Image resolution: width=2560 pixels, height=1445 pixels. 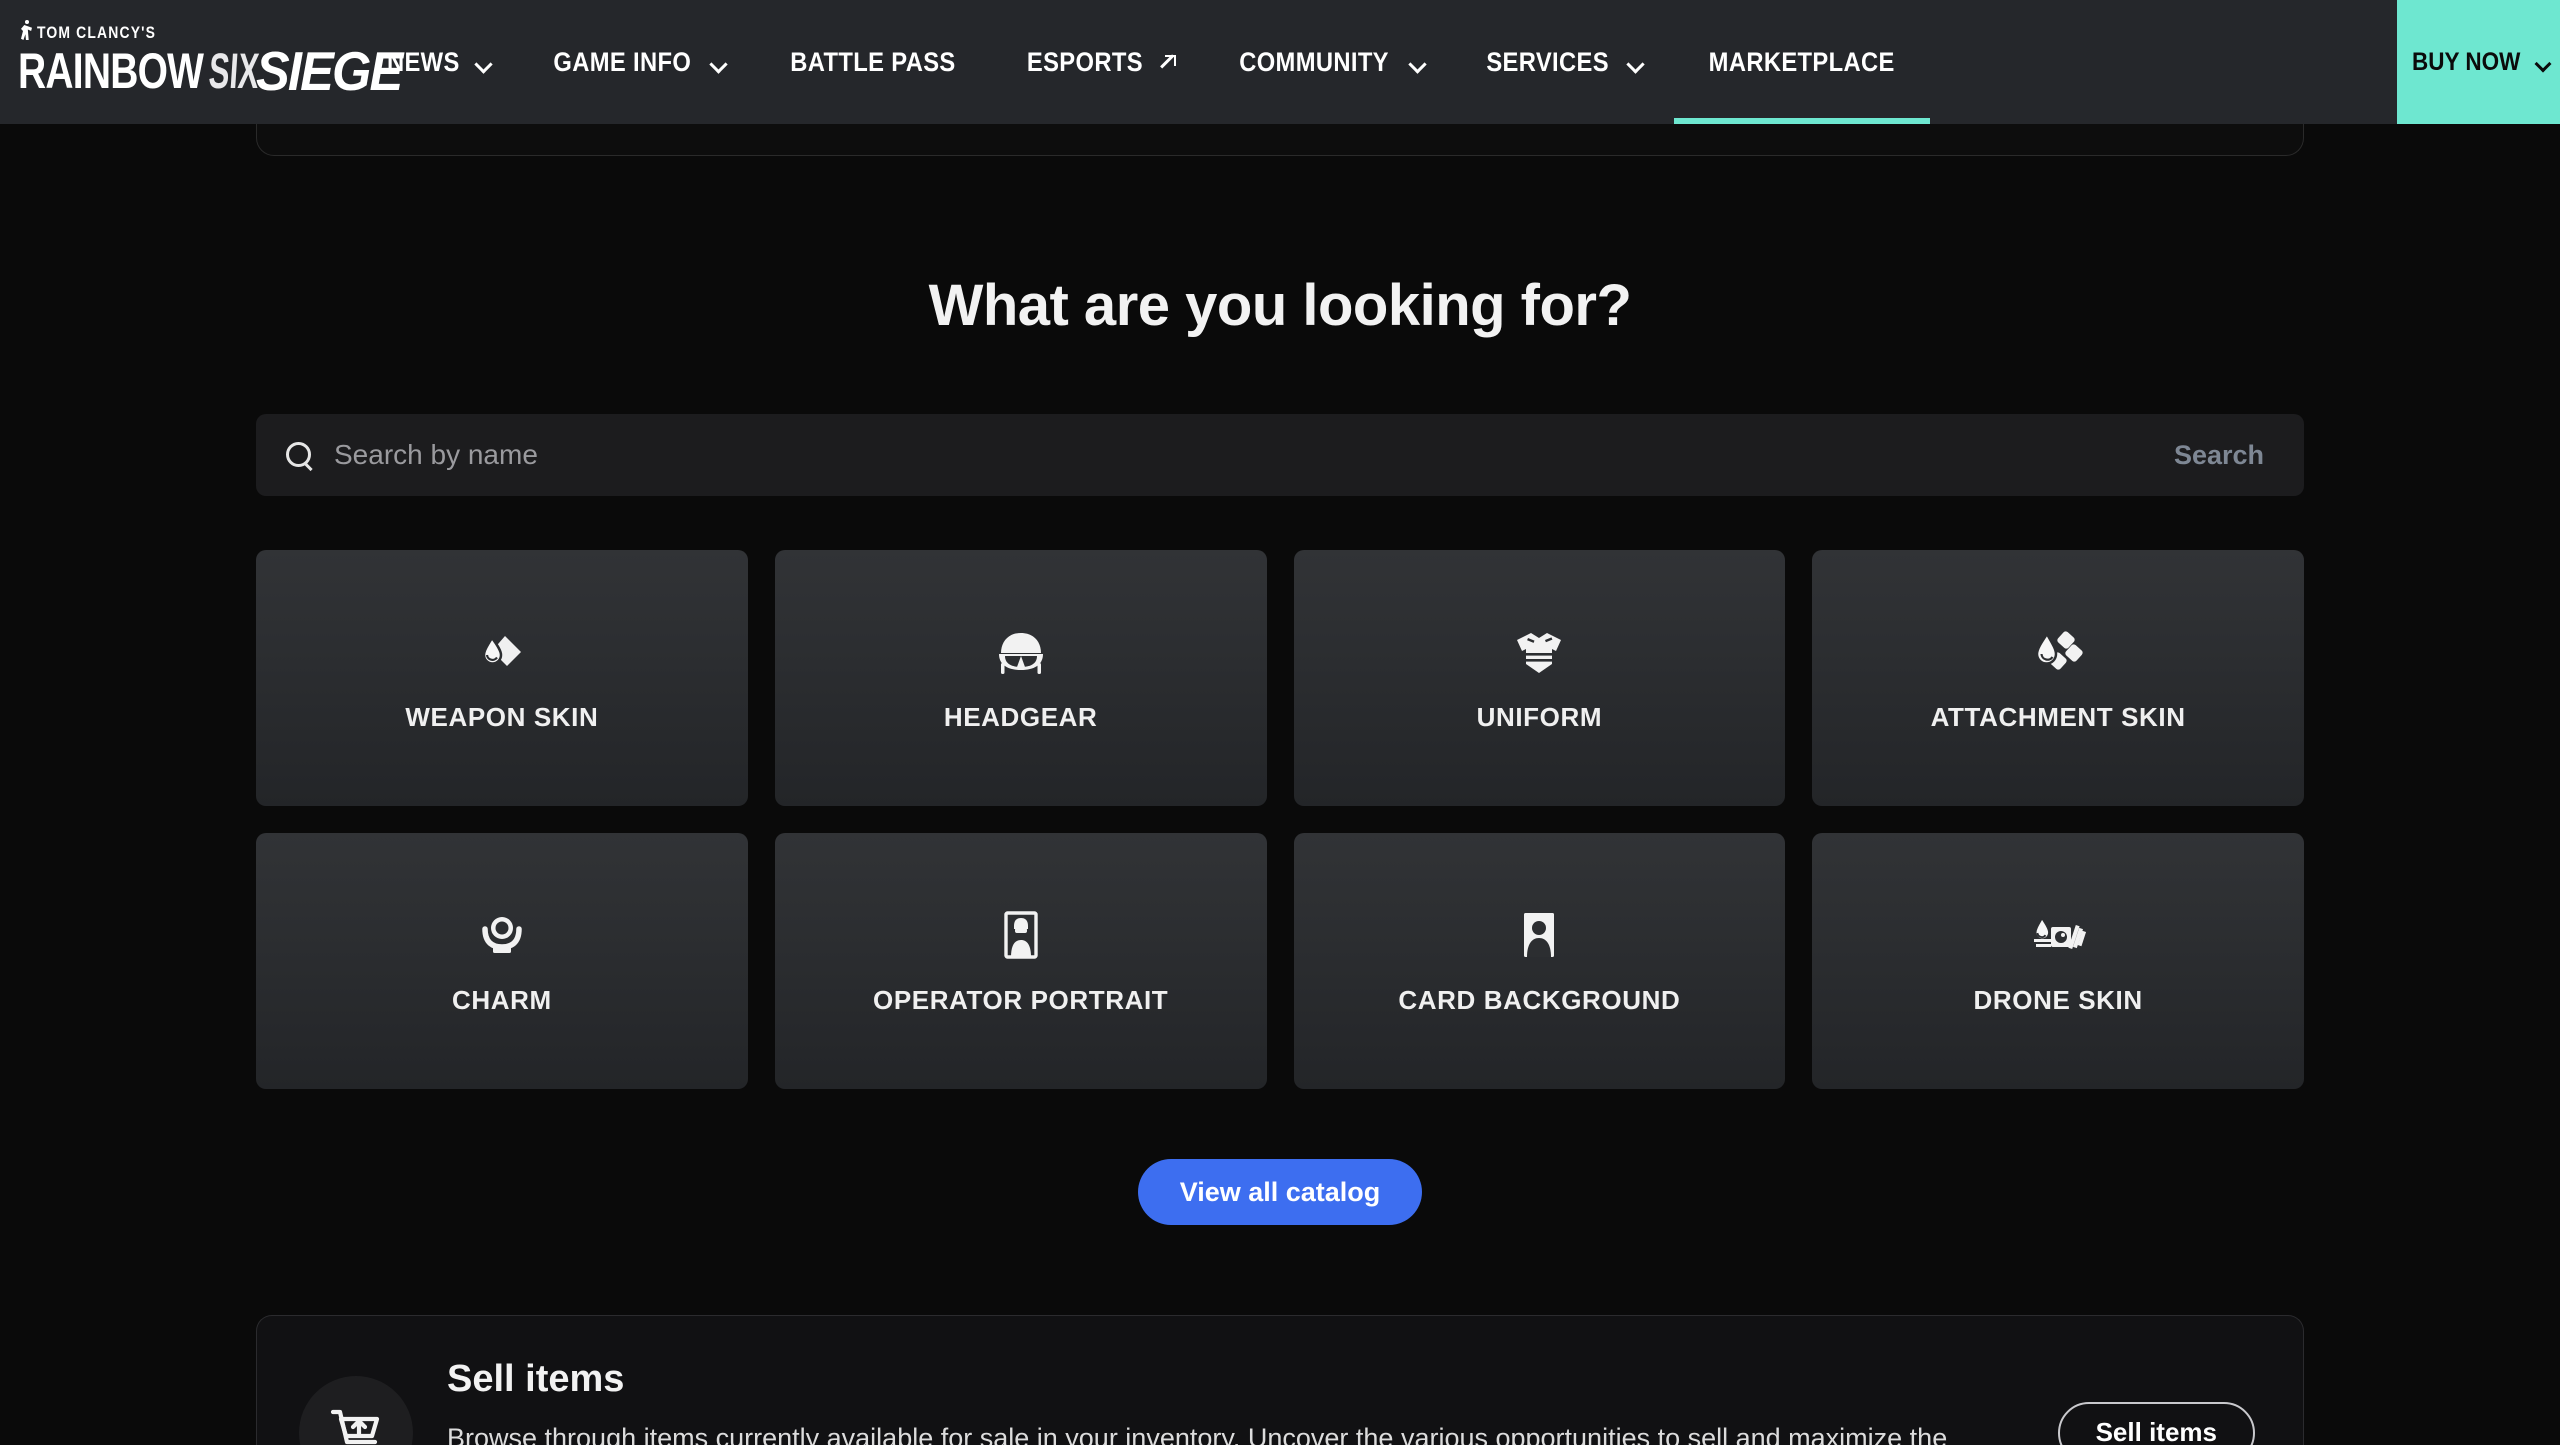 I want to click on category-label: OPERATOR PORTRAIT, so click(x=1021, y=999).